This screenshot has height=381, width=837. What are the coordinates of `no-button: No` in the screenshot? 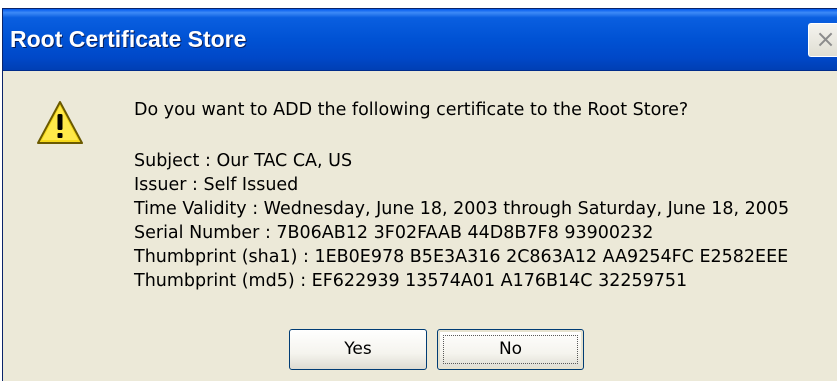 It's located at (510, 349).